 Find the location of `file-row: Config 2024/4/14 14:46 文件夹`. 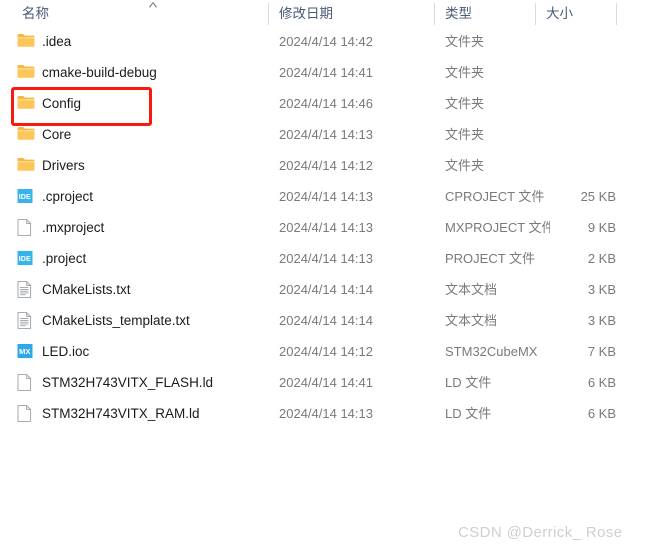

file-row: Config 2024/4/14 14:46 文件夹 is located at coordinates (331, 103).